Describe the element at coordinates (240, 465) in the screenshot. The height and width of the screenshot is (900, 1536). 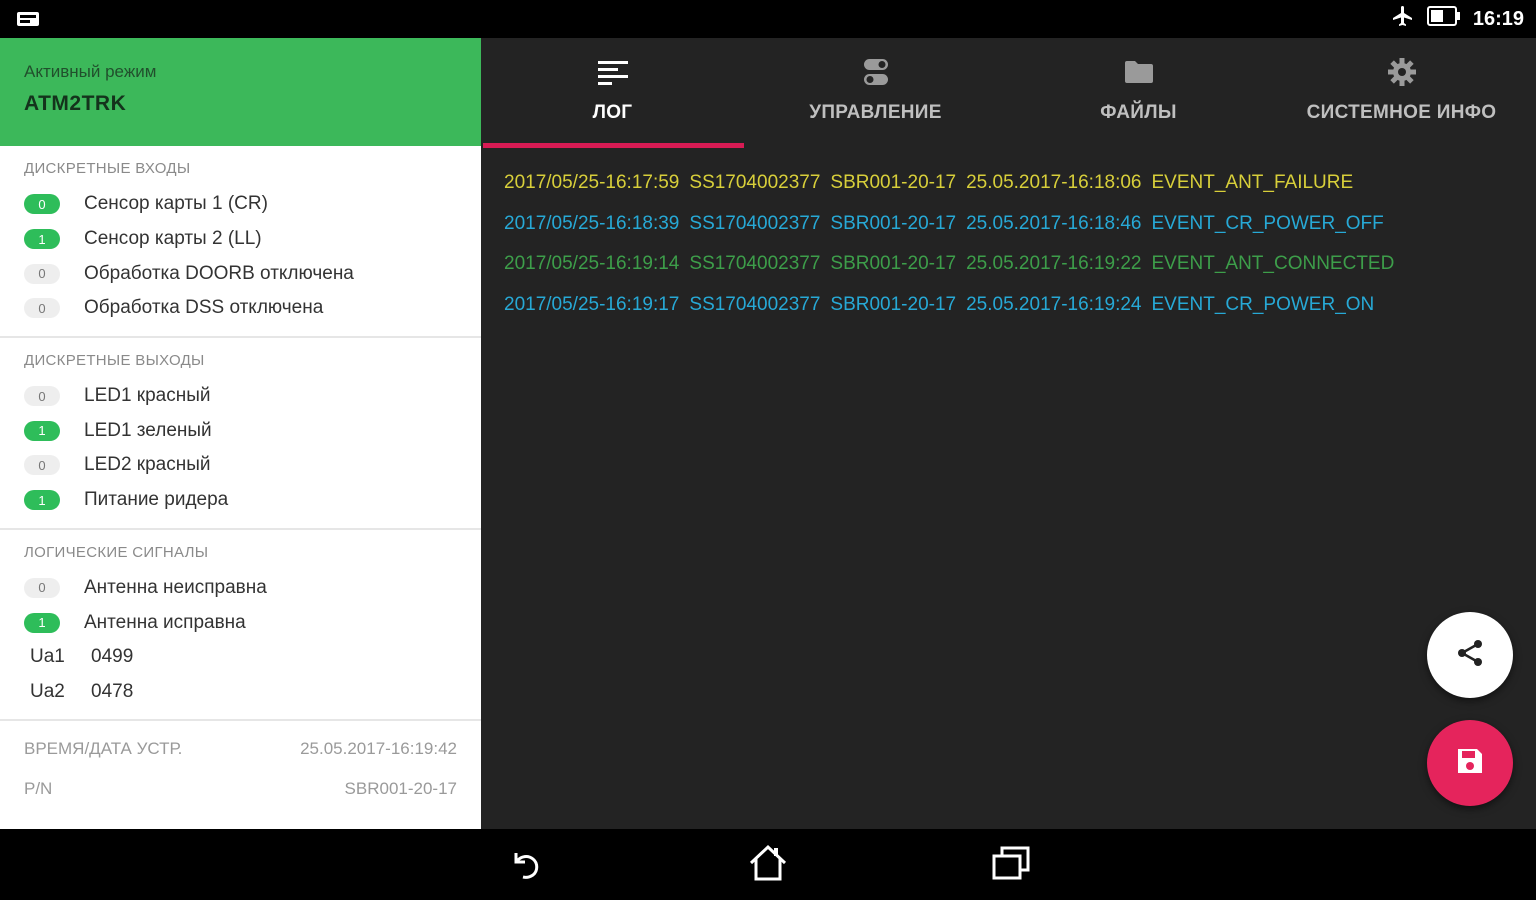
I see `signal-row: 0 LED2 красный` at that location.